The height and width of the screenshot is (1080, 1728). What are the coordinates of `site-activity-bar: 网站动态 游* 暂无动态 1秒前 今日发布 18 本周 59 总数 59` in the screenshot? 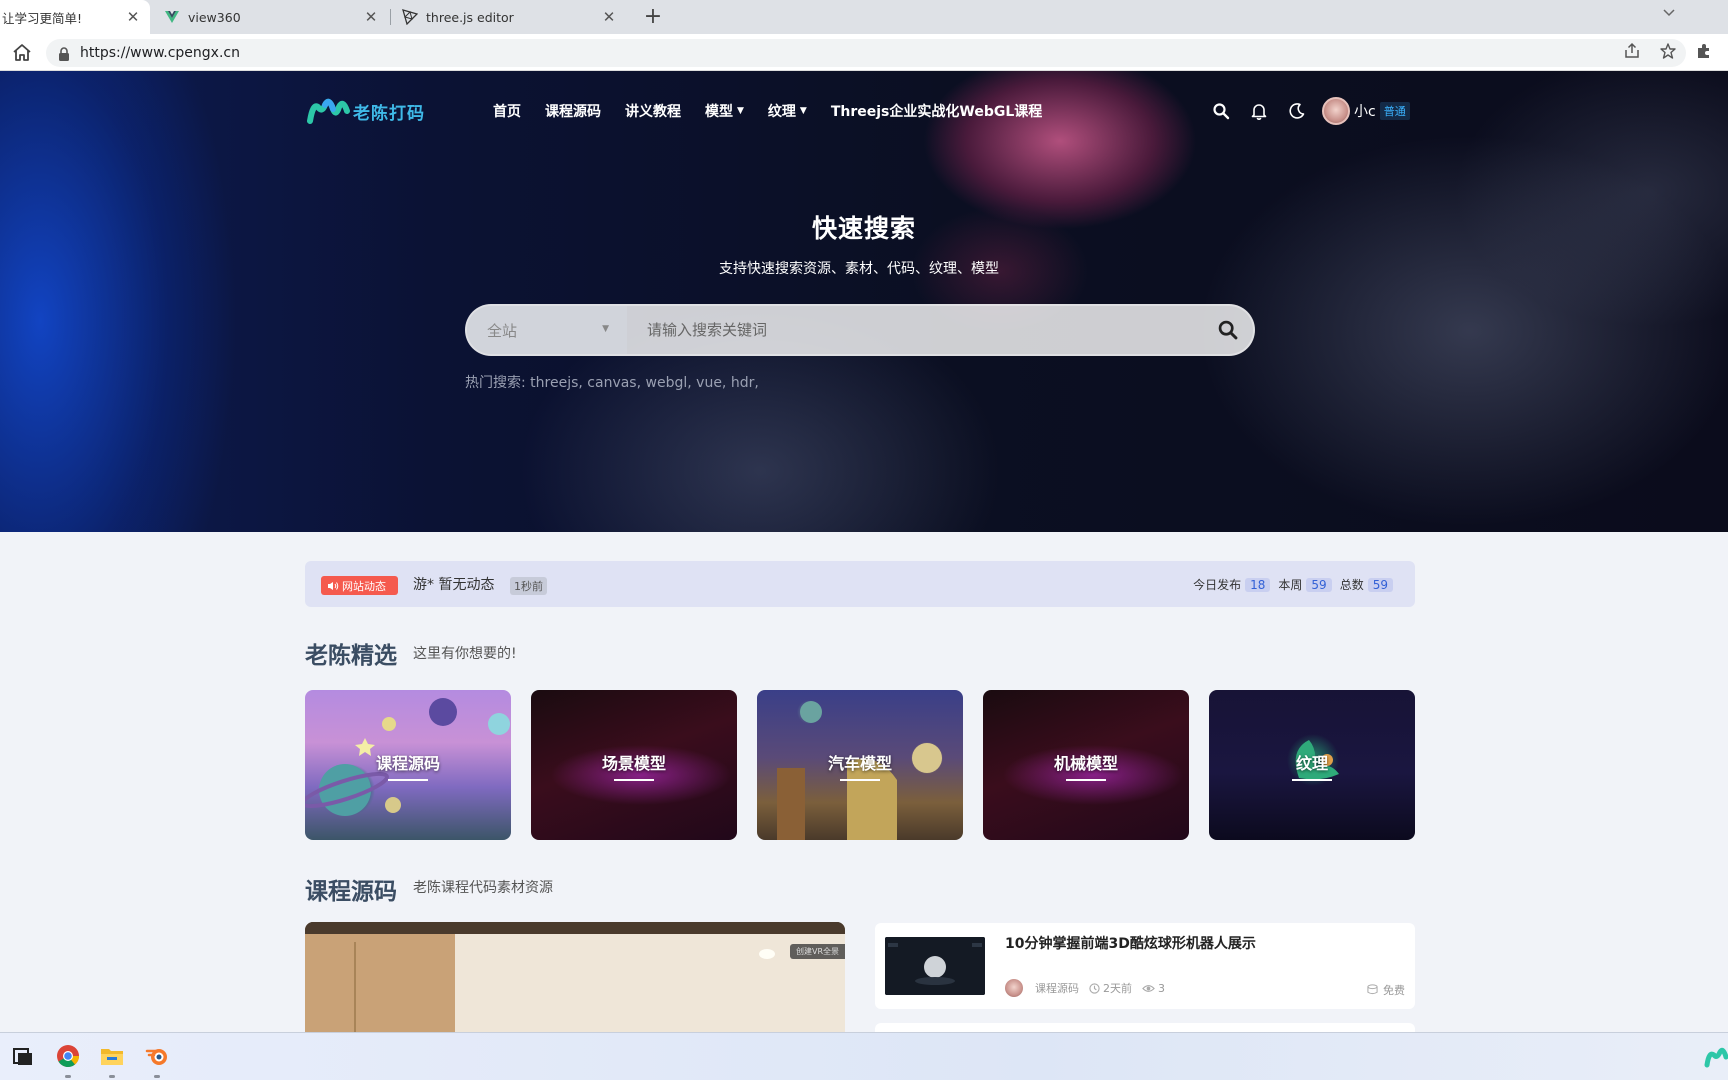 It's located at (860, 584).